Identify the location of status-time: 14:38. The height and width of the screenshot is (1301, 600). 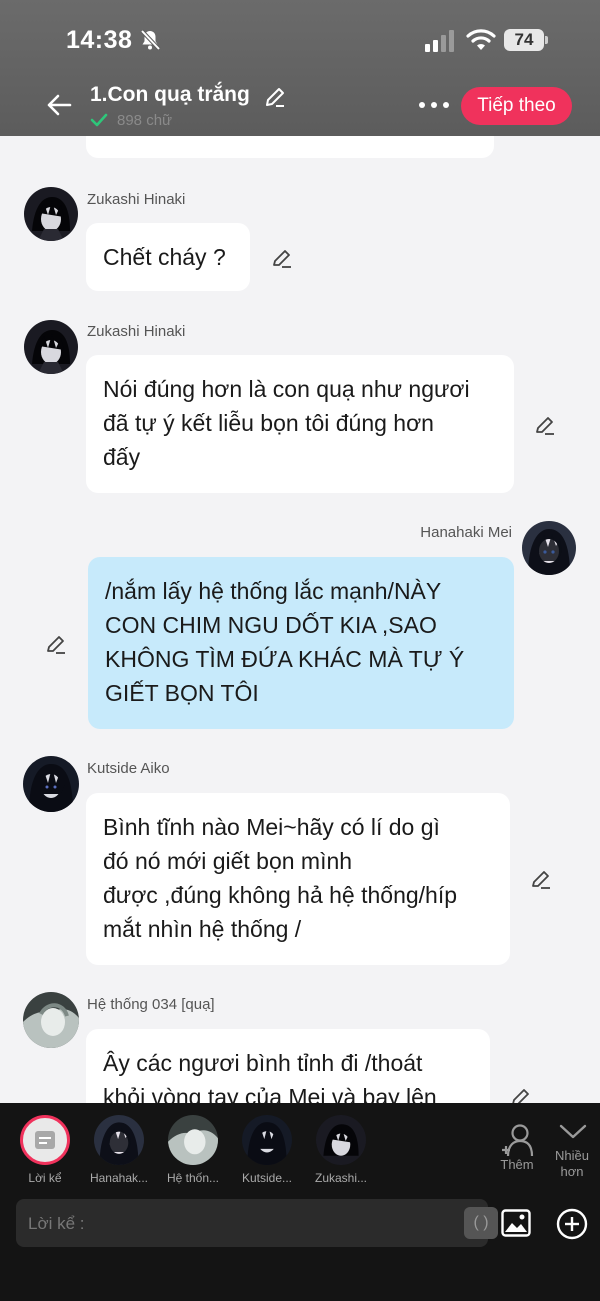
(99, 40).